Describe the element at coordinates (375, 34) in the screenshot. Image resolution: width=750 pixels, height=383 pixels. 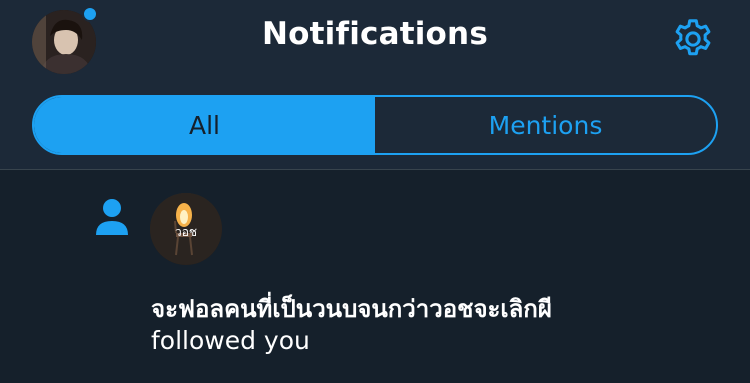
I see `page-title: Notifications` at that location.